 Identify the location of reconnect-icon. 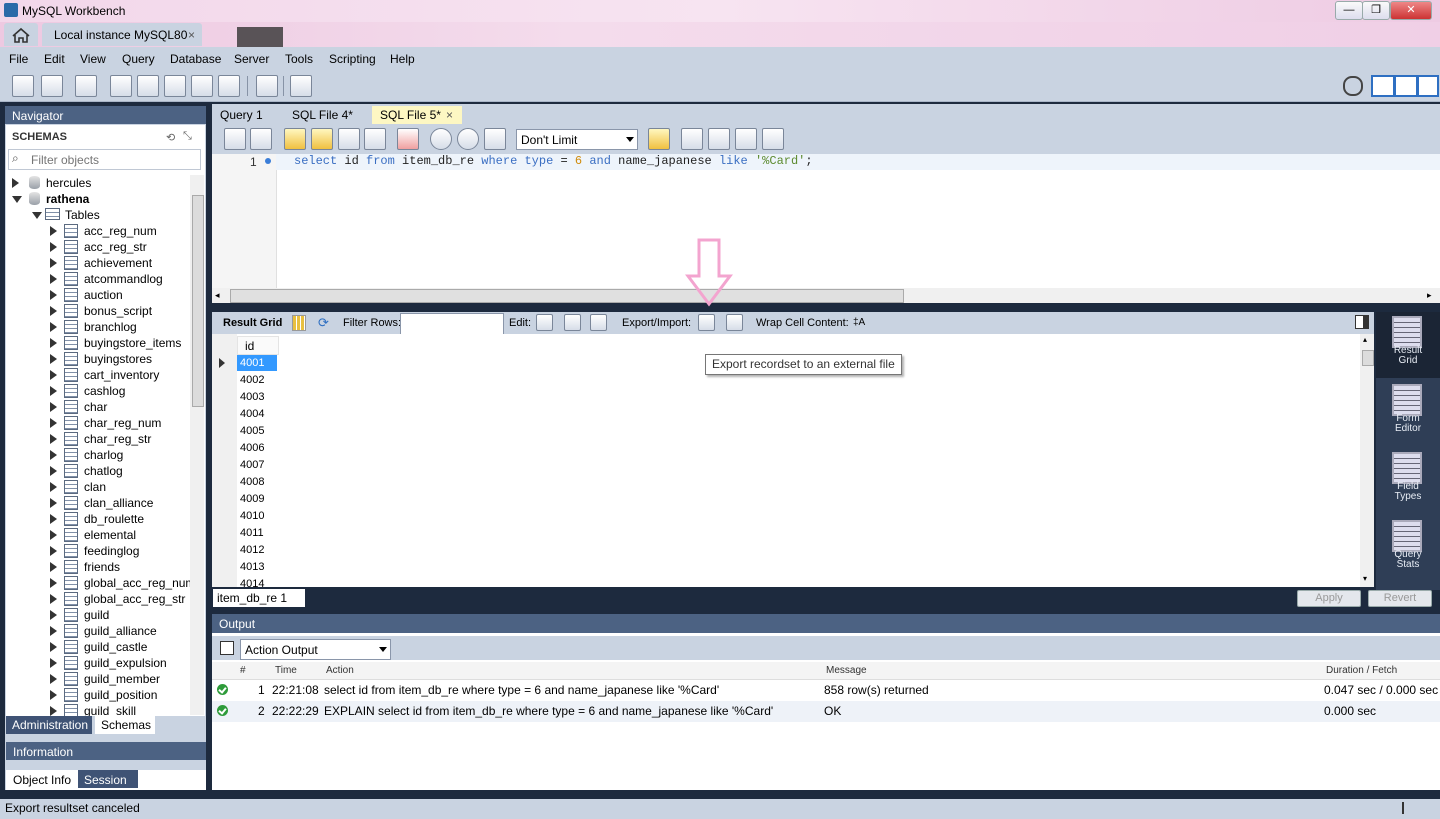
(301, 86).